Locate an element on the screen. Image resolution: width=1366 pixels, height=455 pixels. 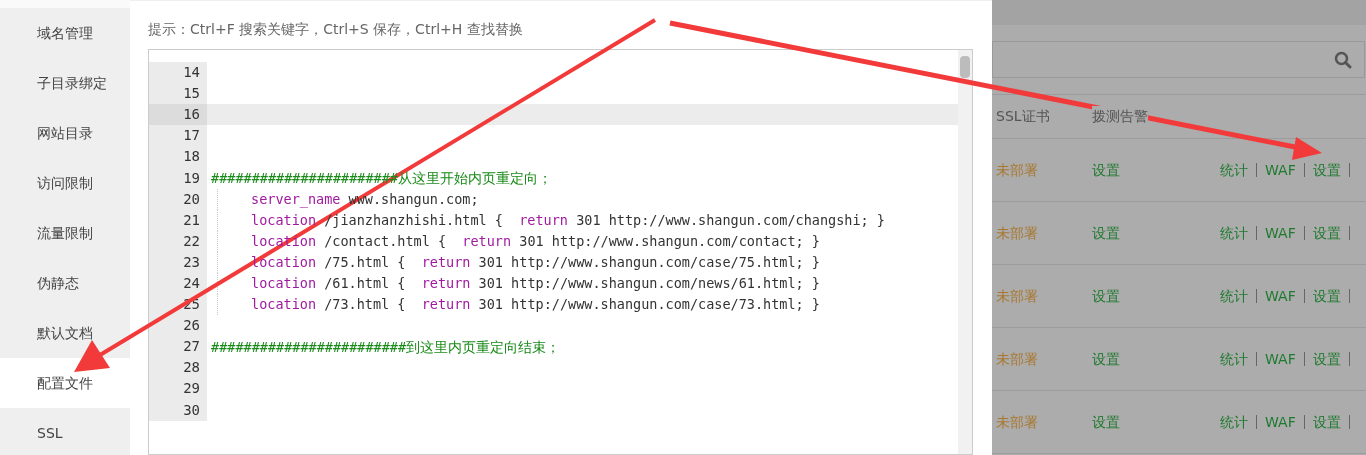
line-number: 16 is located at coordinates (178, 115).